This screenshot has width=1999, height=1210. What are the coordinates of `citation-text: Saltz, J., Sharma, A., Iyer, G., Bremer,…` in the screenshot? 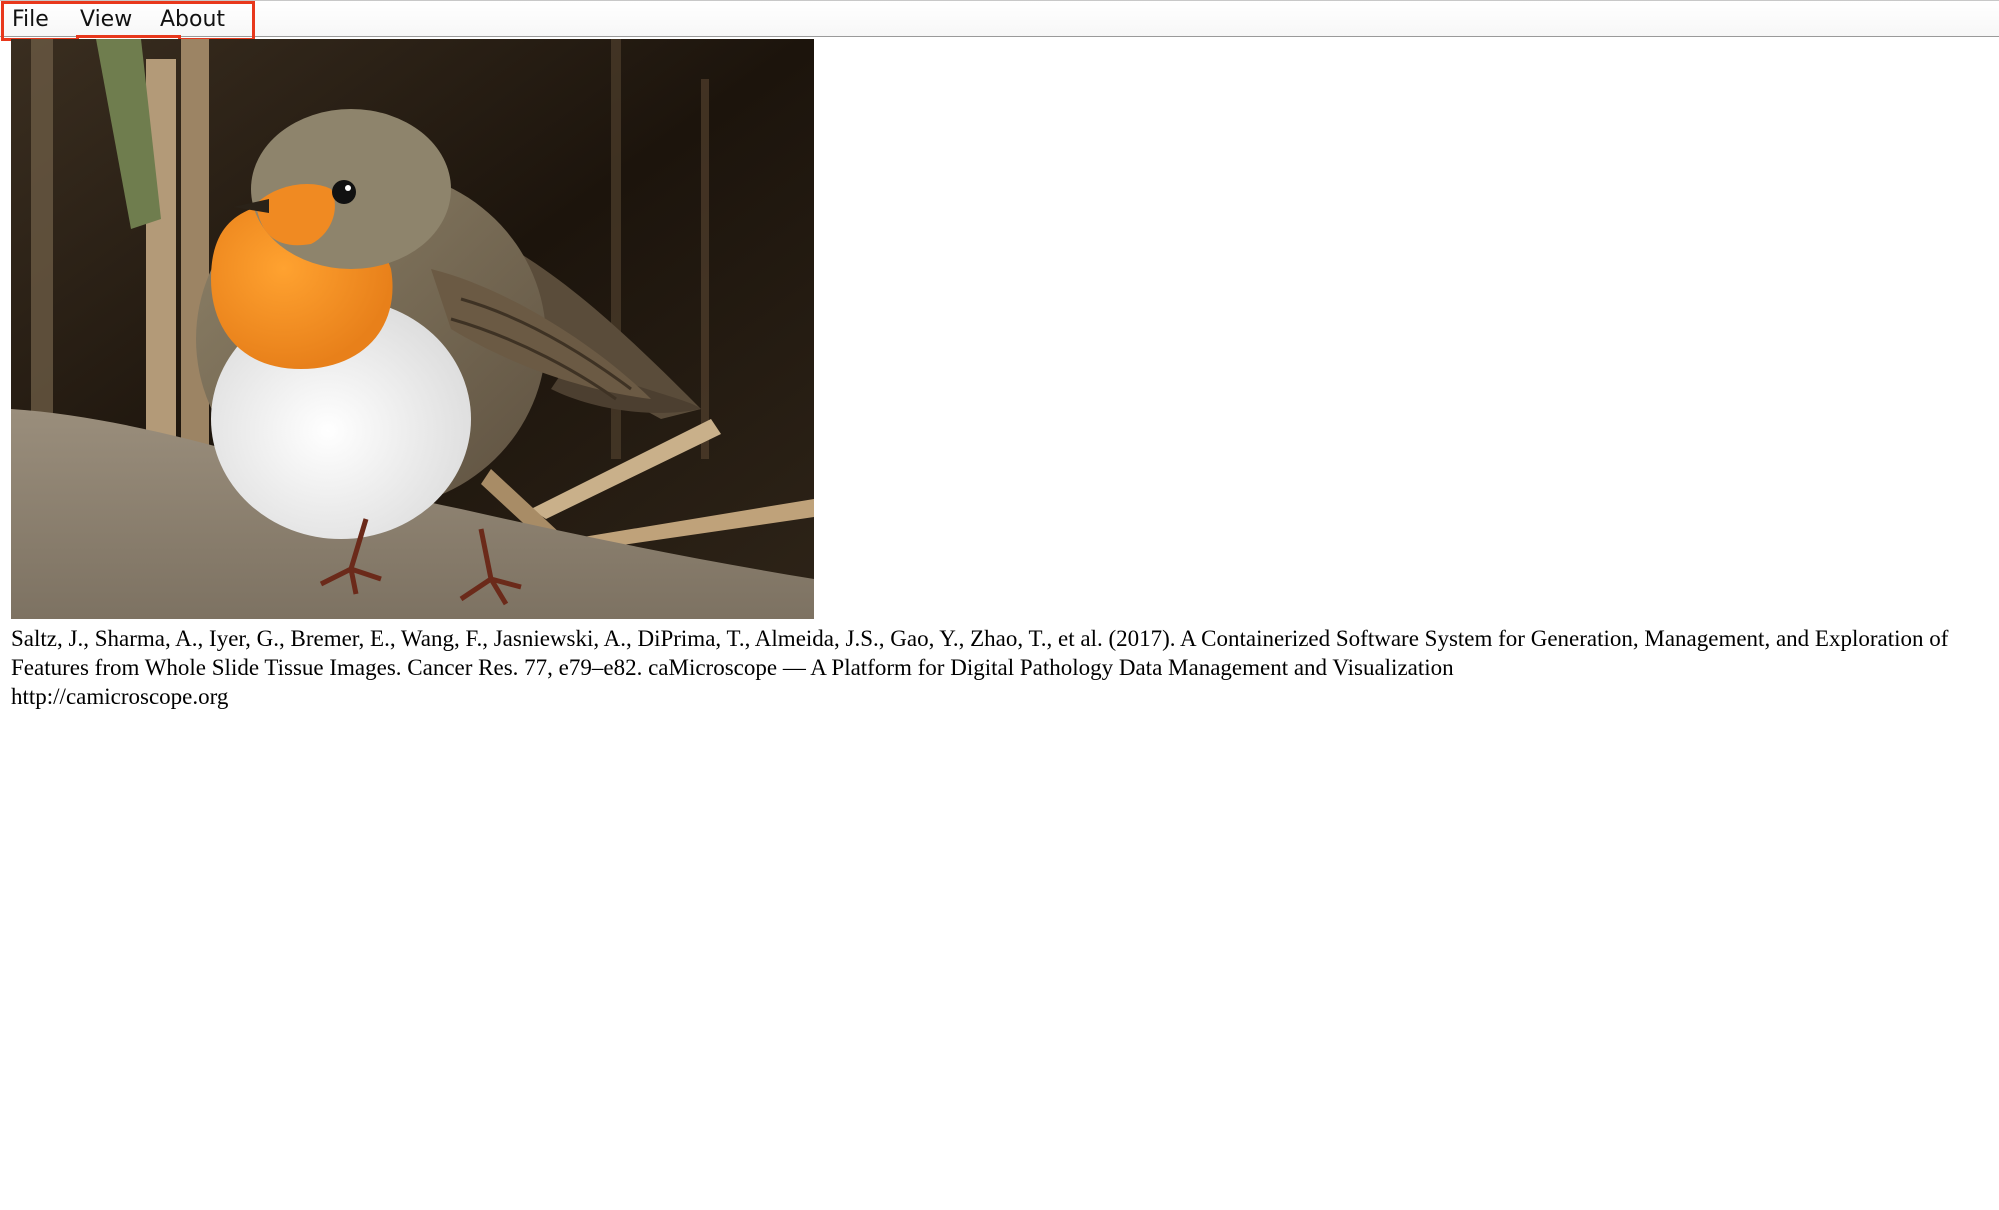 It's located at (1001, 667).